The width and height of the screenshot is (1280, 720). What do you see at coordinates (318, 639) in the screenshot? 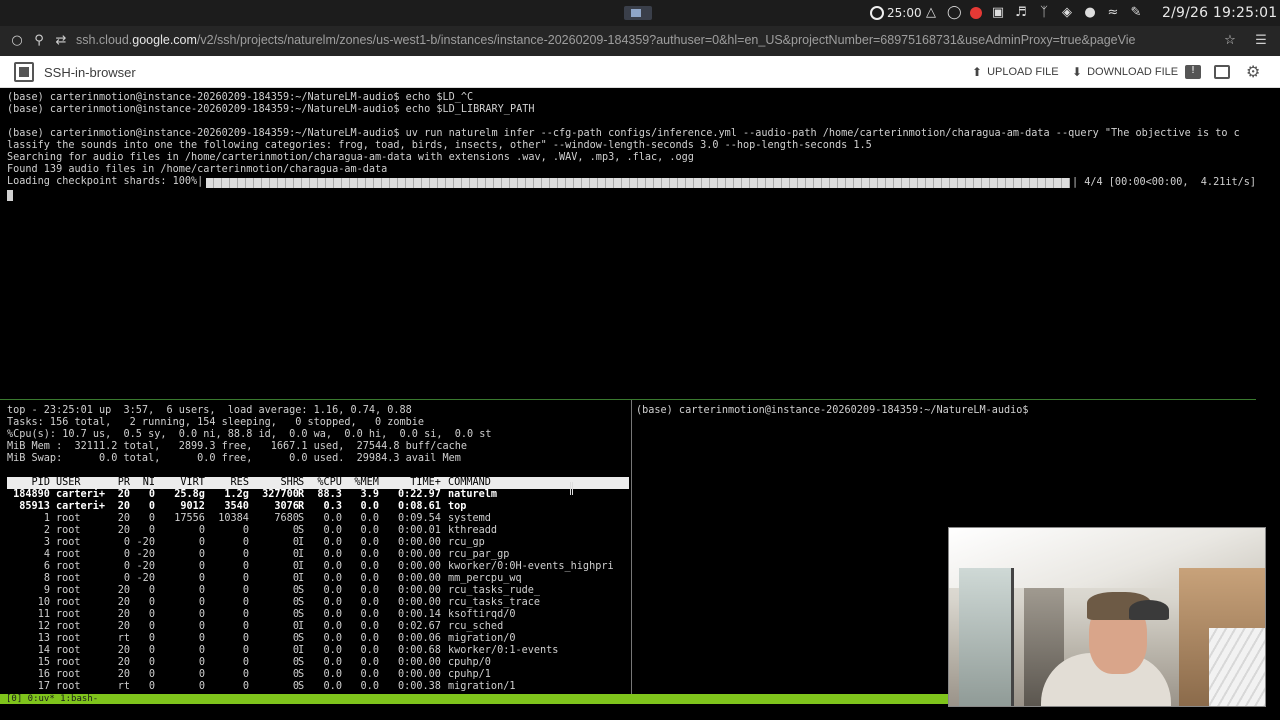
I see `process-row: 13 root rt 0 0 0 0 S 0.0 0.0 0:00.06 migration/0` at bounding box center [318, 639].